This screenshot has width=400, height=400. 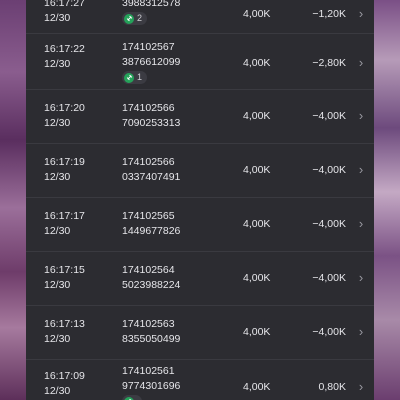 I want to click on row-id-secondary: 8355050499, so click(x=151, y=339).